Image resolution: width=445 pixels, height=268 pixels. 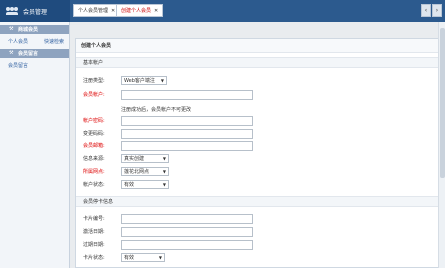 What do you see at coordinates (187, 232) in the screenshot?
I see `activate-date-input` at bounding box center [187, 232].